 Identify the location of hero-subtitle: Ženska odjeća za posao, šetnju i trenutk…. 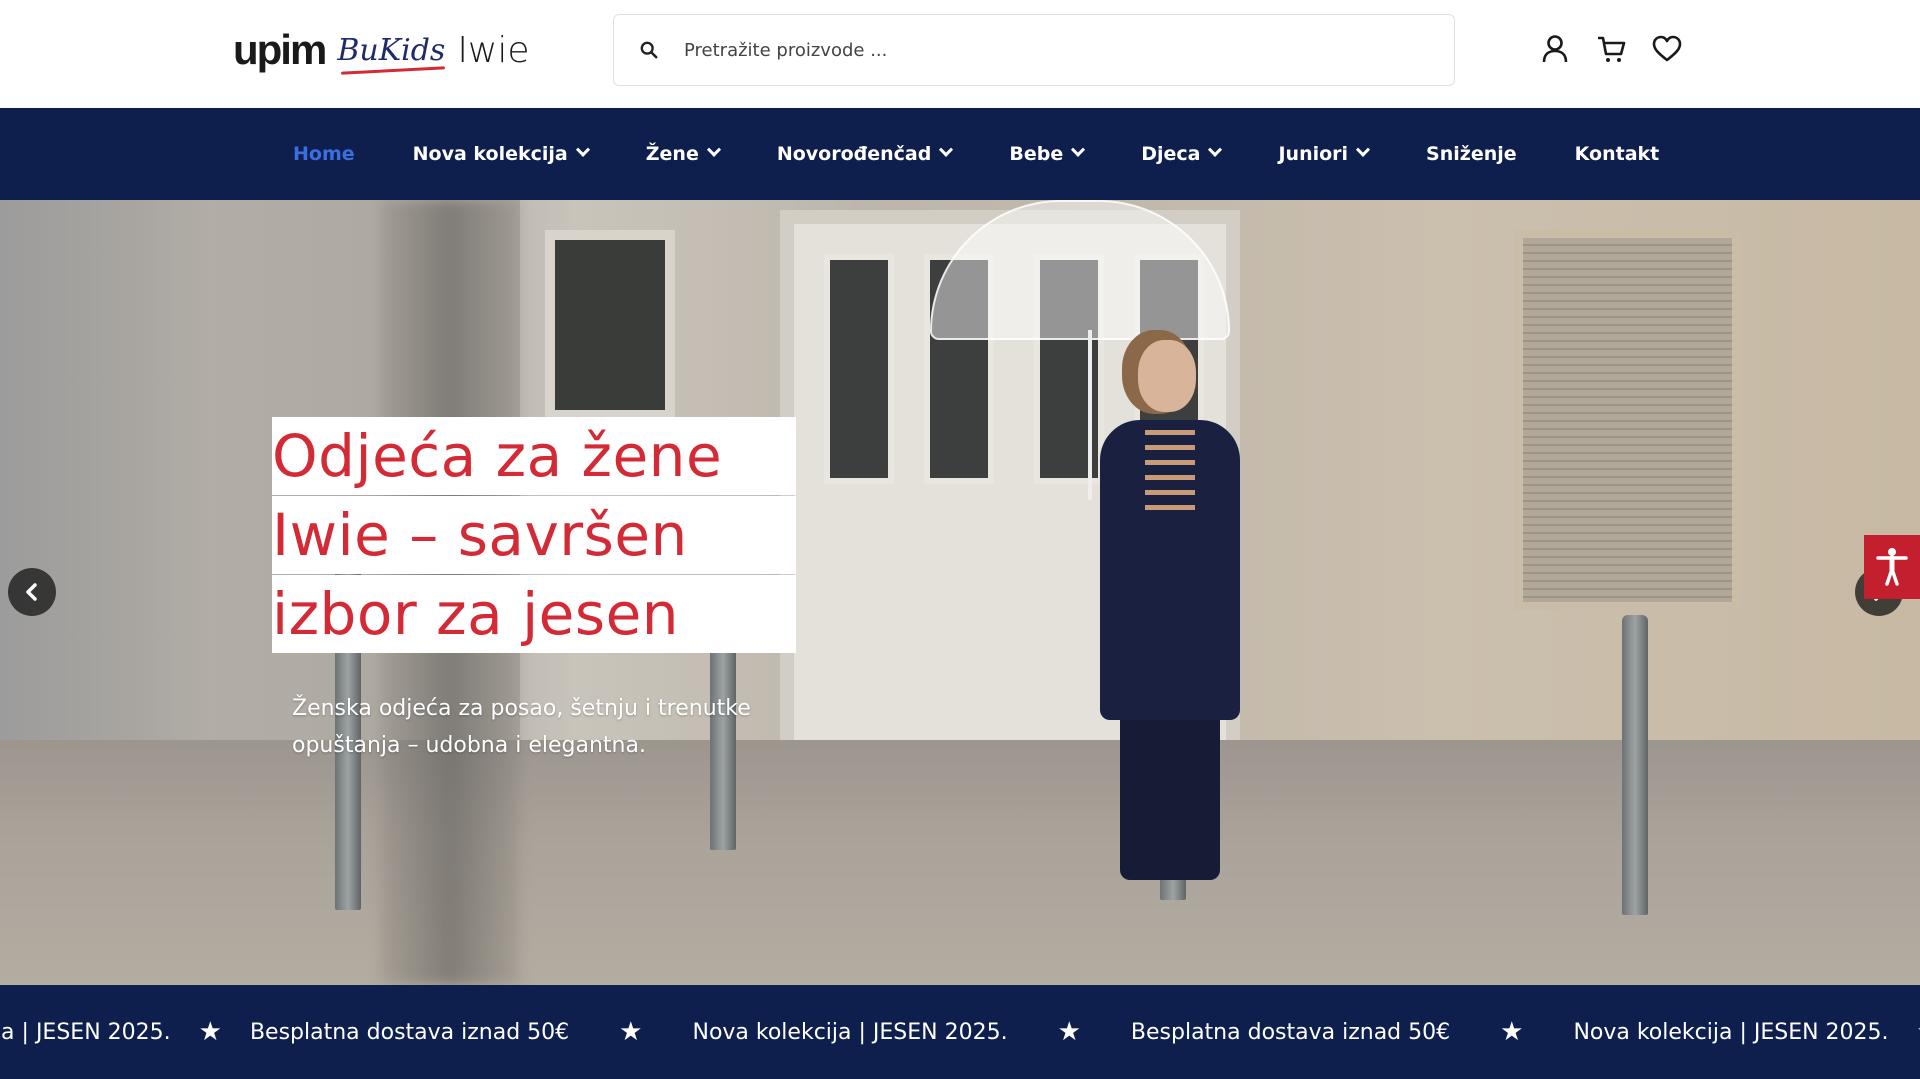
(521, 727).